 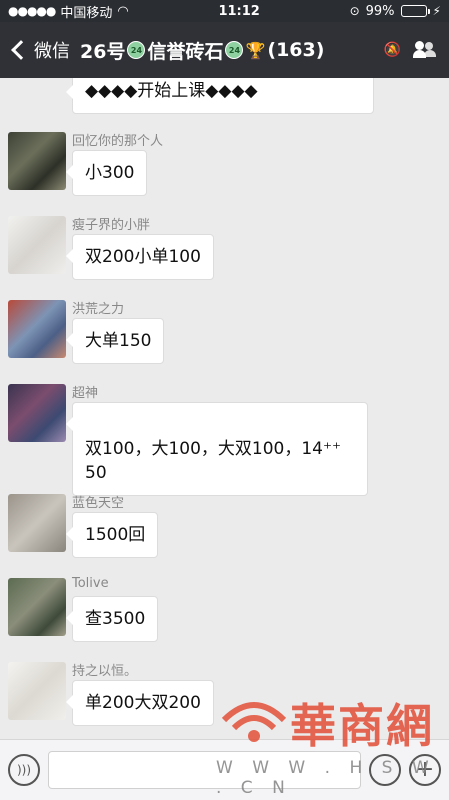 I want to click on plus-icon: +, so click(x=425, y=769).